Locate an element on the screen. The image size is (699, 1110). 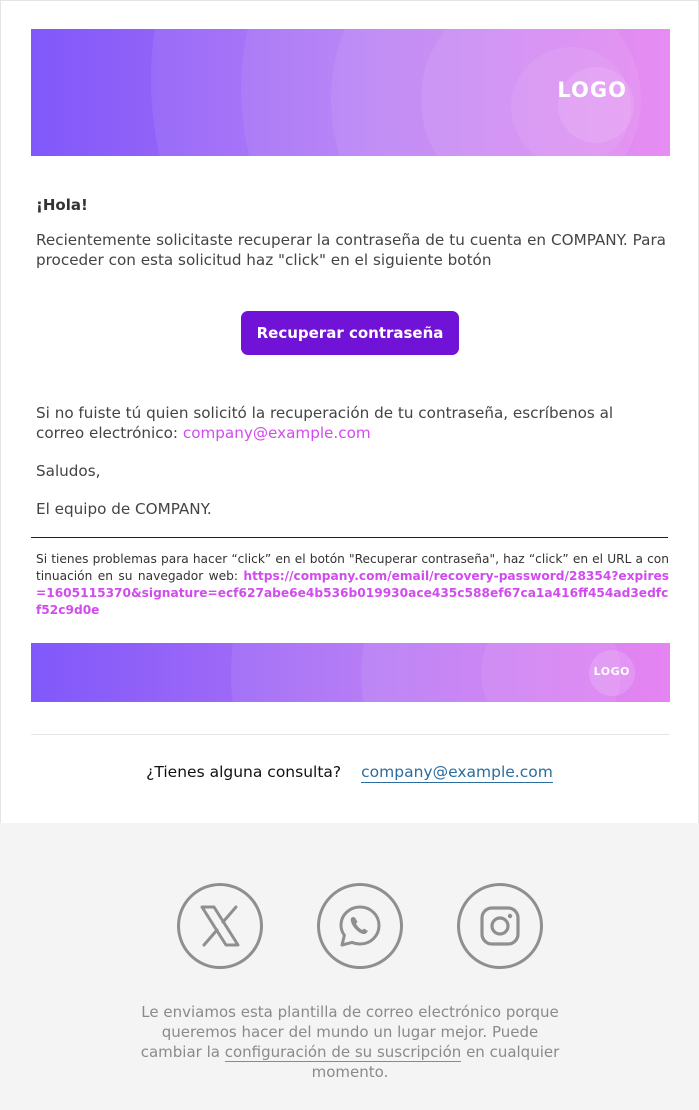
subscription-settings-link: configuración de su suscripción is located at coordinates (343, 1052).